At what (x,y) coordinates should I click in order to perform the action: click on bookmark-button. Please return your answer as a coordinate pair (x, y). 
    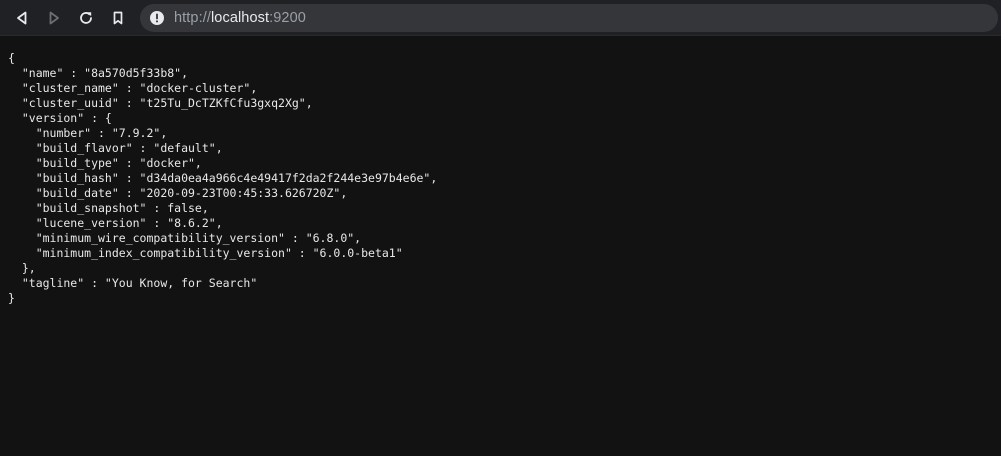
    Looking at the image, I should click on (118, 18).